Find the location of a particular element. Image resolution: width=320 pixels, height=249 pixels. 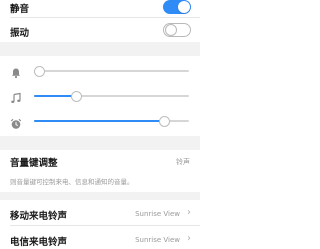

media-volume-slider is located at coordinates (111, 96).